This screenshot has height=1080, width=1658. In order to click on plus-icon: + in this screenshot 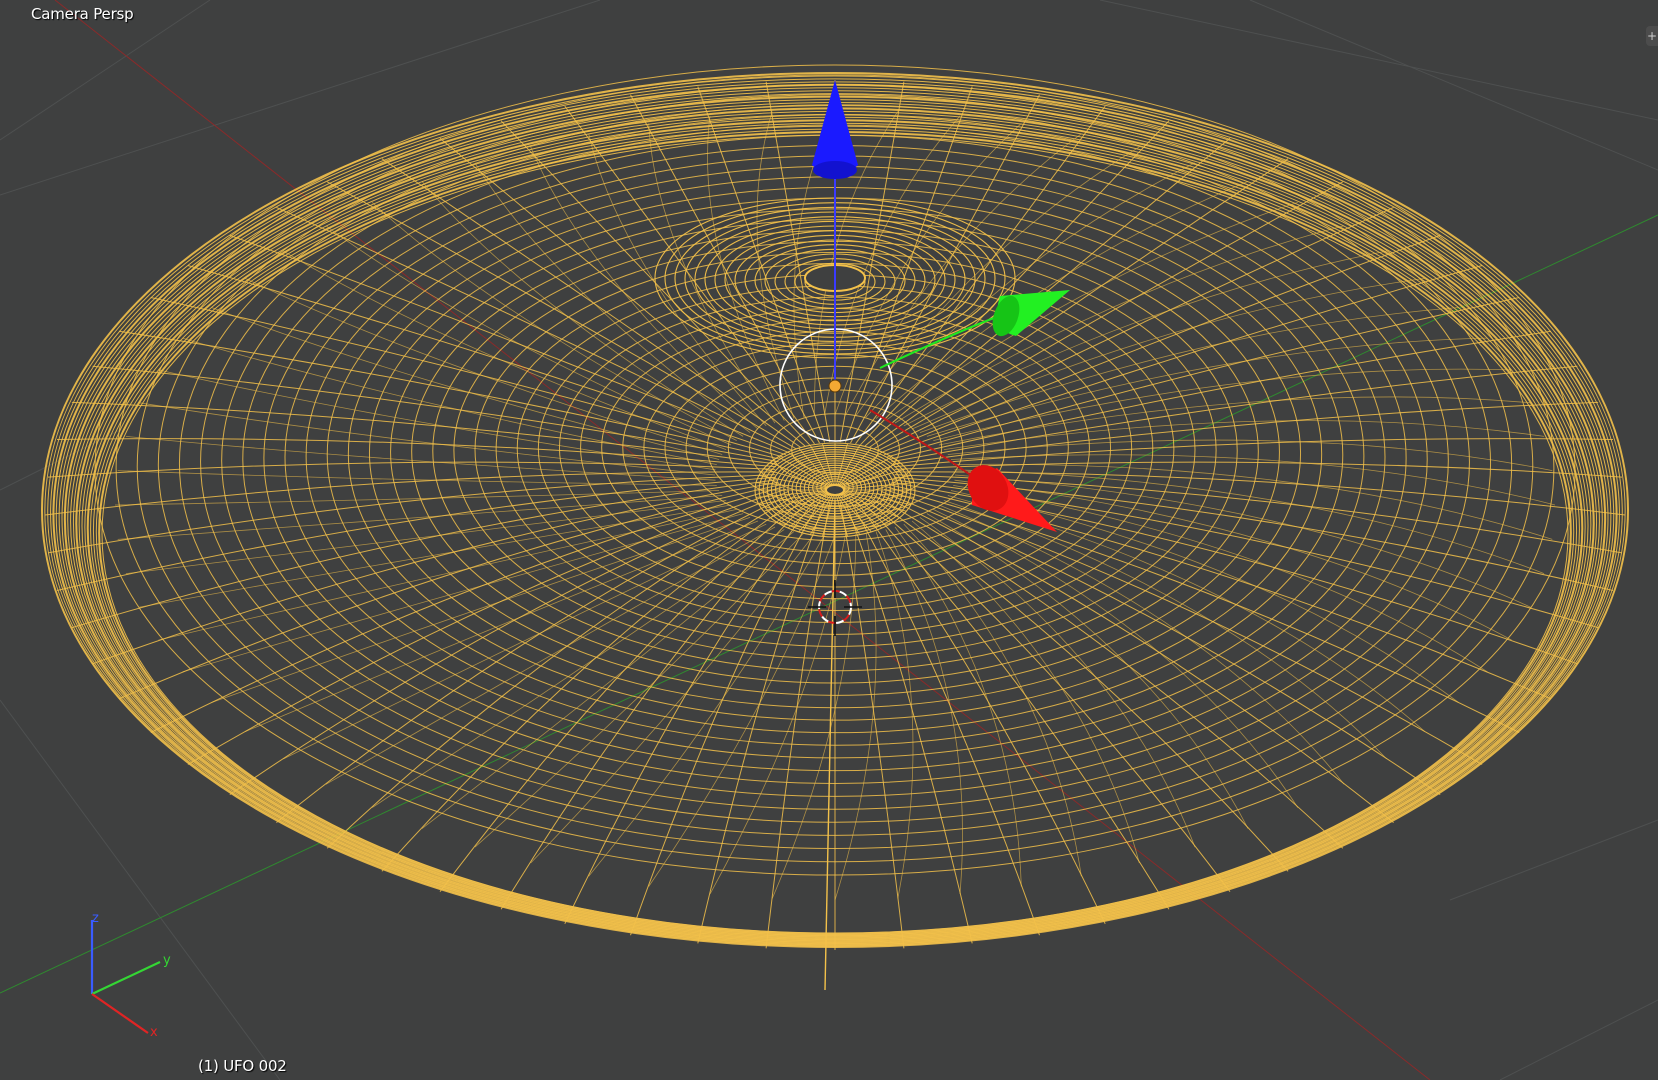, I will do `click(1652, 36)`.